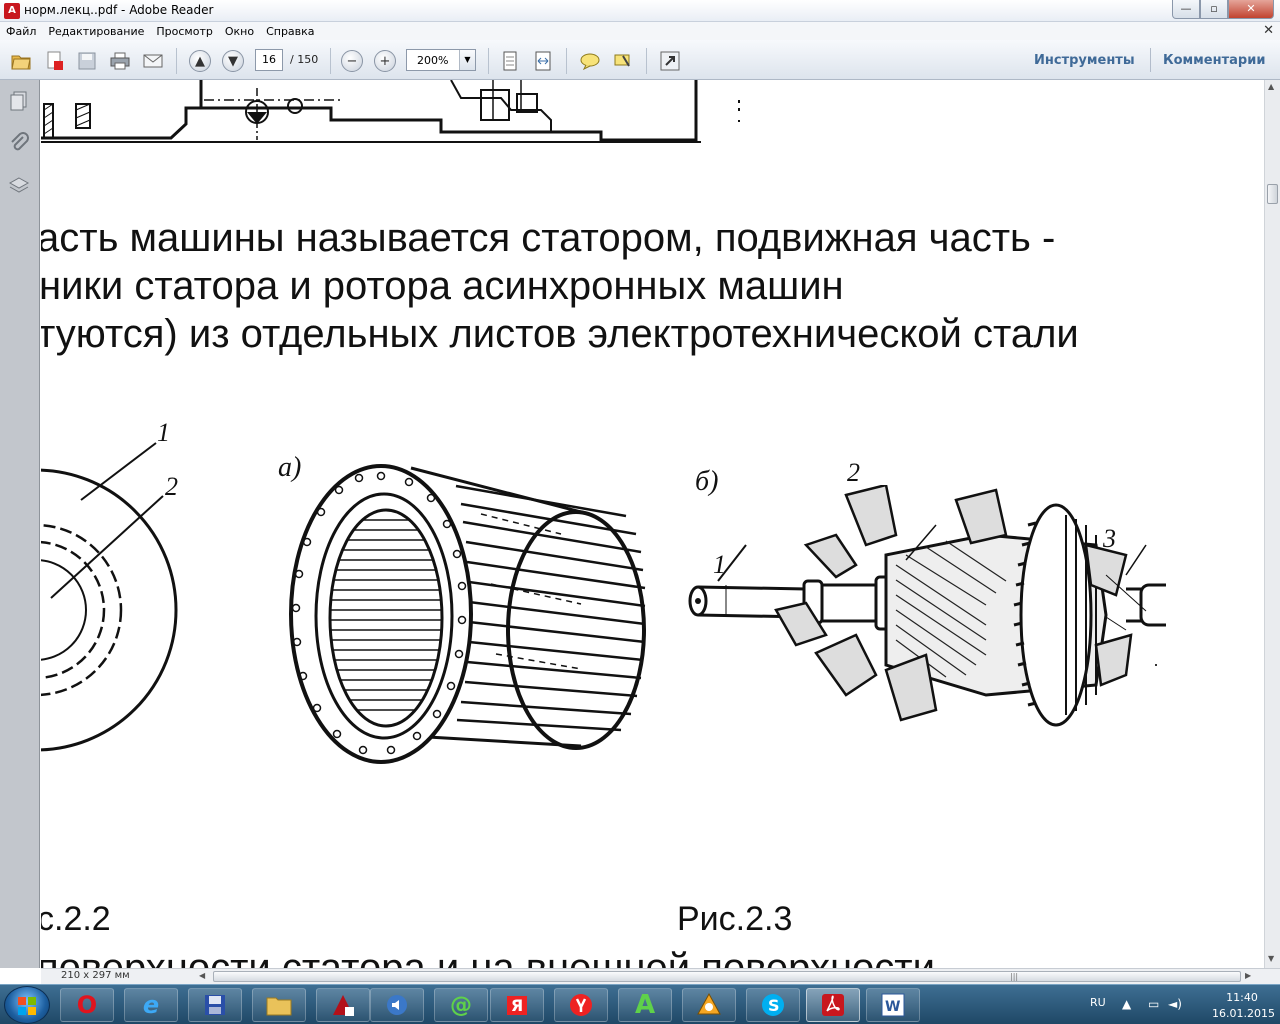 This screenshot has width=1280, height=1024. Describe the element at coordinates (433, 60) in the screenshot. I see `zoom-value: 200%` at that location.